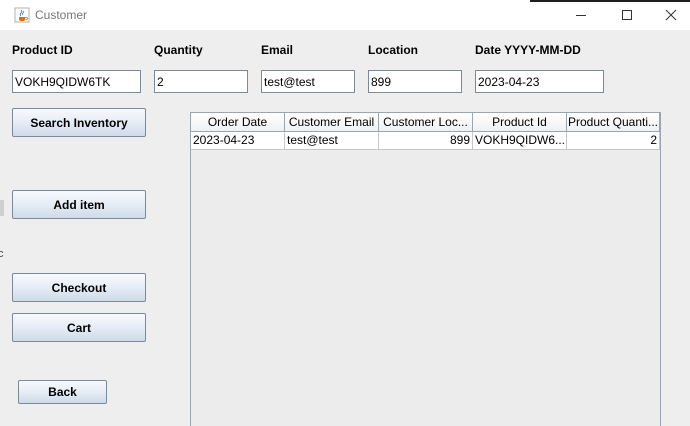 This screenshot has width=690, height=426. Describe the element at coordinates (238, 141) in the screenshot. I see `table-cell-order-date: 2023-04-23` at that location.